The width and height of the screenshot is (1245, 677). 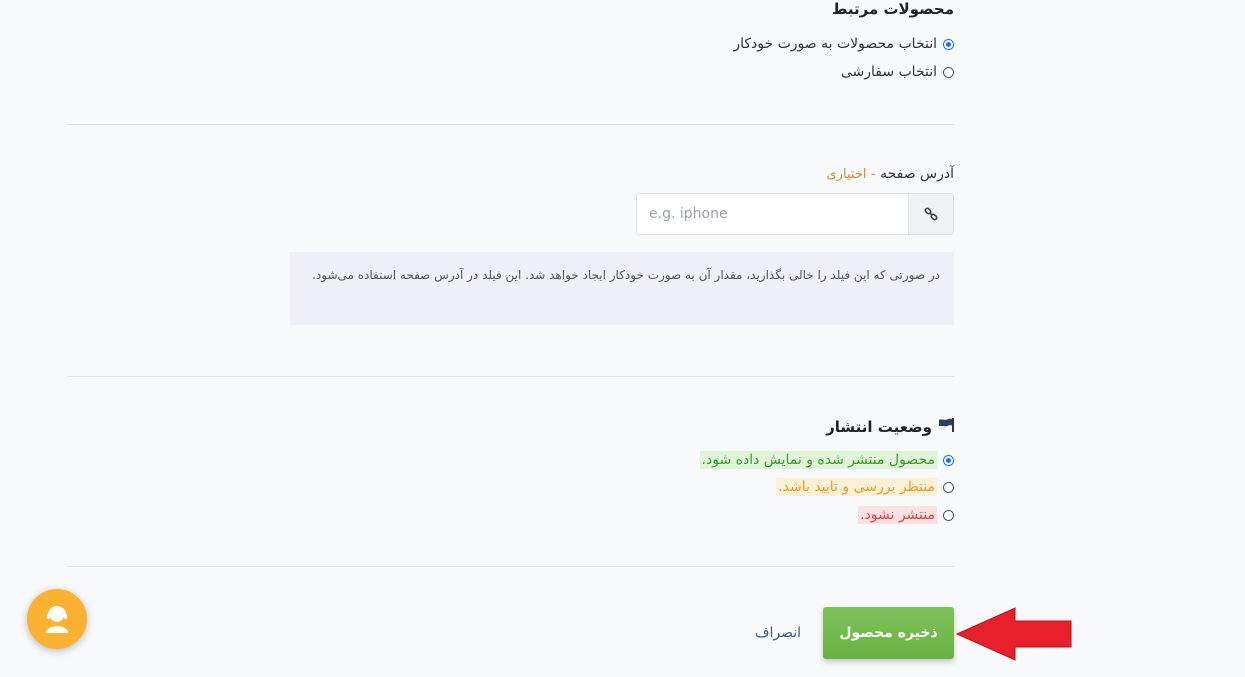 I want to click on related-custom-option: انتخاب سفارشی, so click(x=897, y=72).